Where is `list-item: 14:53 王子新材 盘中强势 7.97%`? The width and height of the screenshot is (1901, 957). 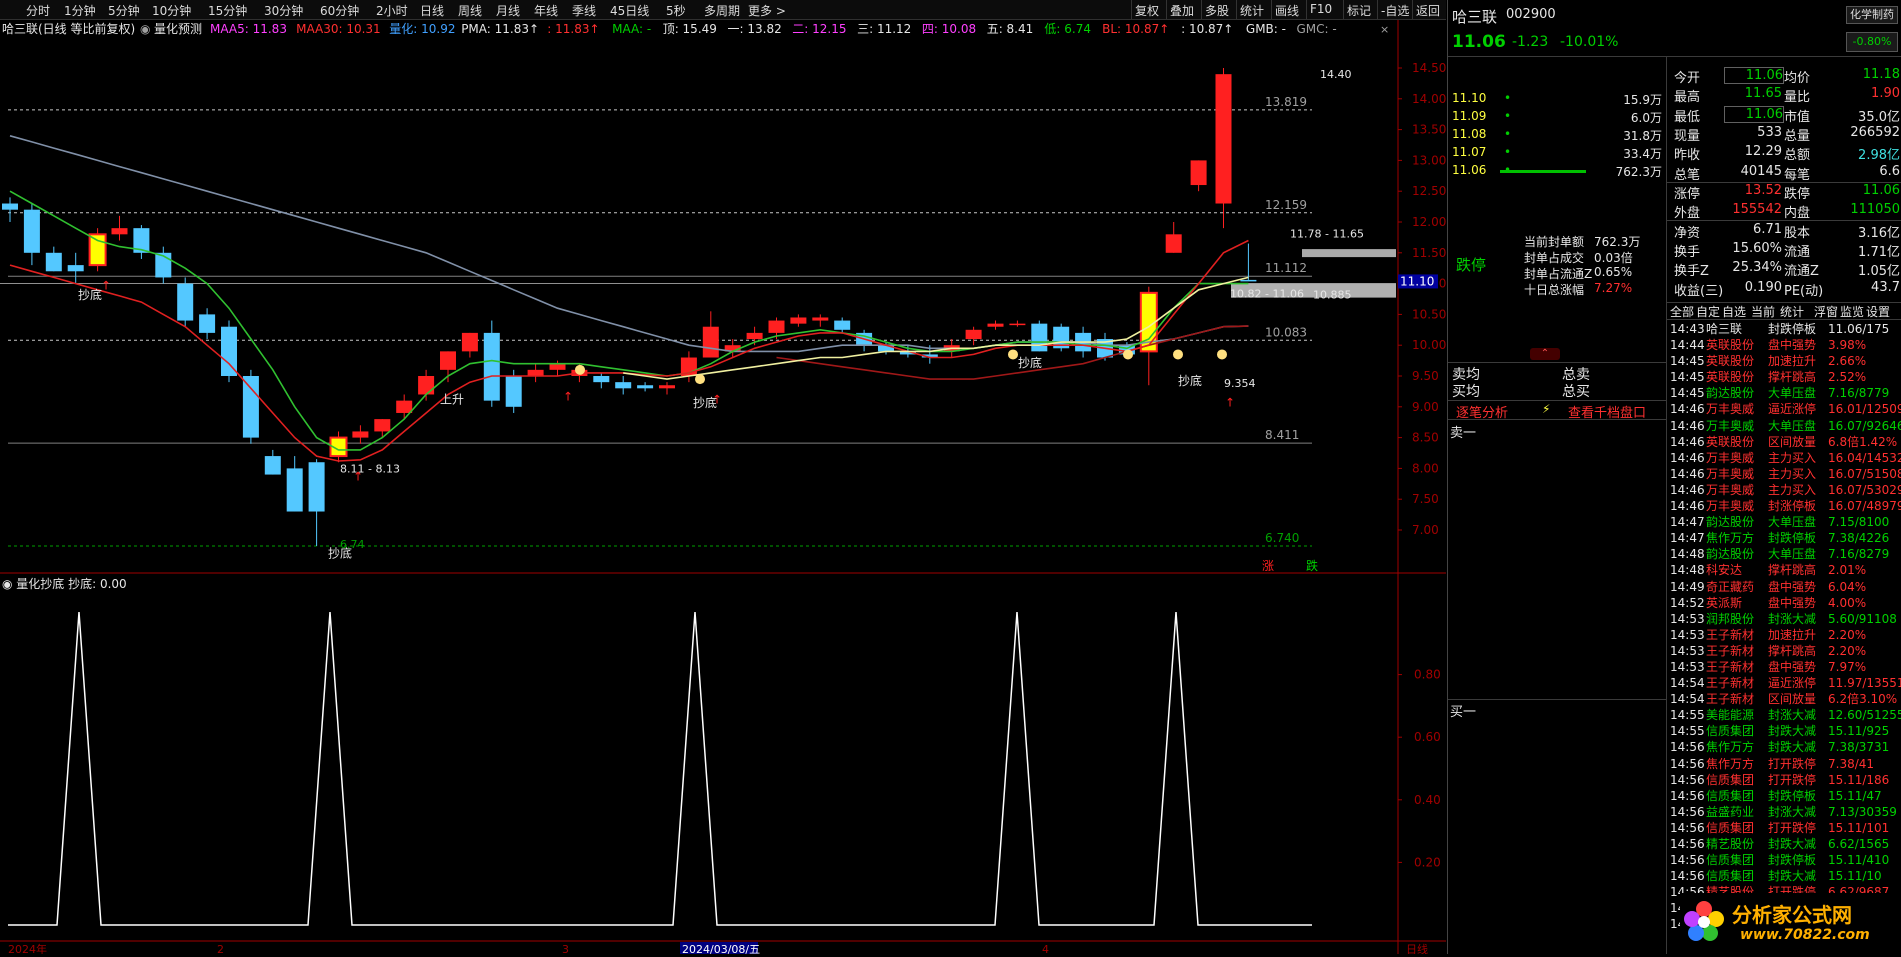 list-item: 14:53 王子新材 盘中强势 7.97% is located at coordinates (1784, 667).